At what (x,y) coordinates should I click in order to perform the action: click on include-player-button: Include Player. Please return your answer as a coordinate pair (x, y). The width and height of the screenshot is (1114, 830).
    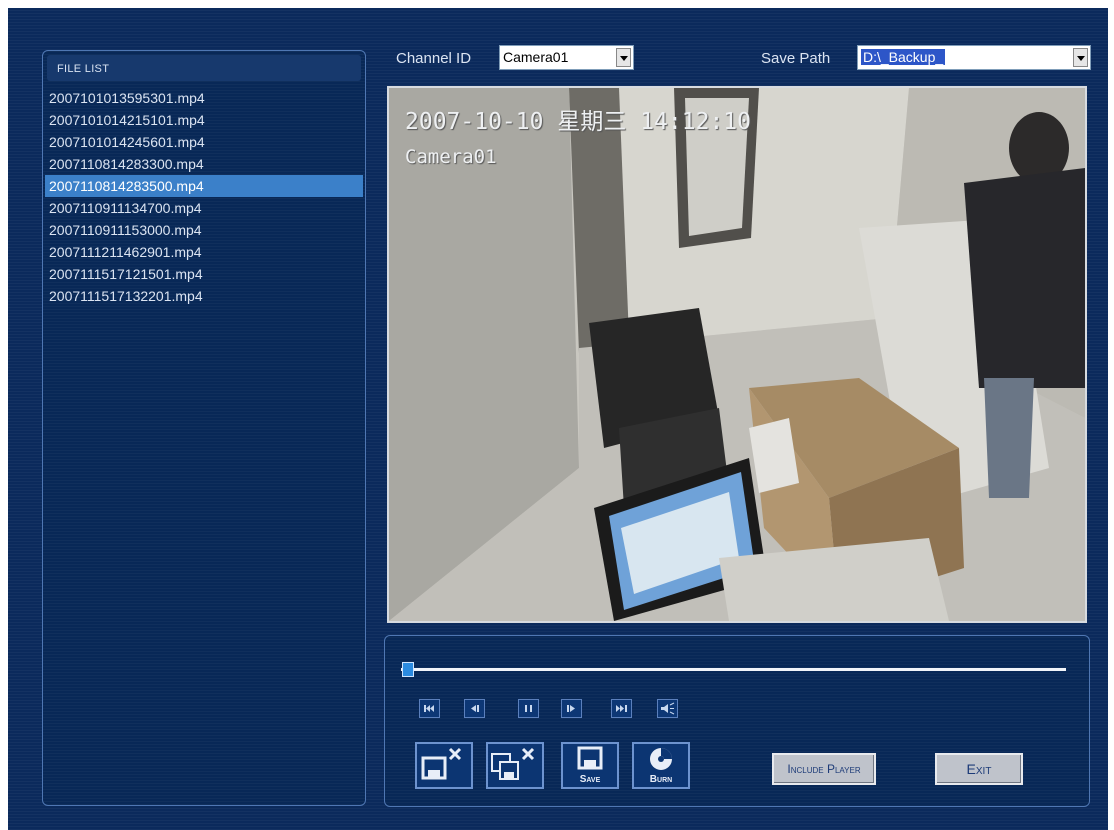
    Looking at the image, I should click on (824, 769).